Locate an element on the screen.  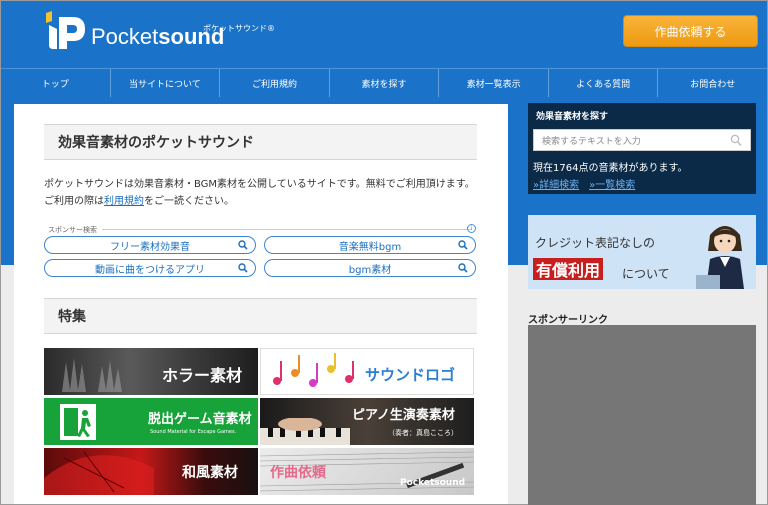
pill-label: 音楽無料bgm is located at coordinates (370, 247).